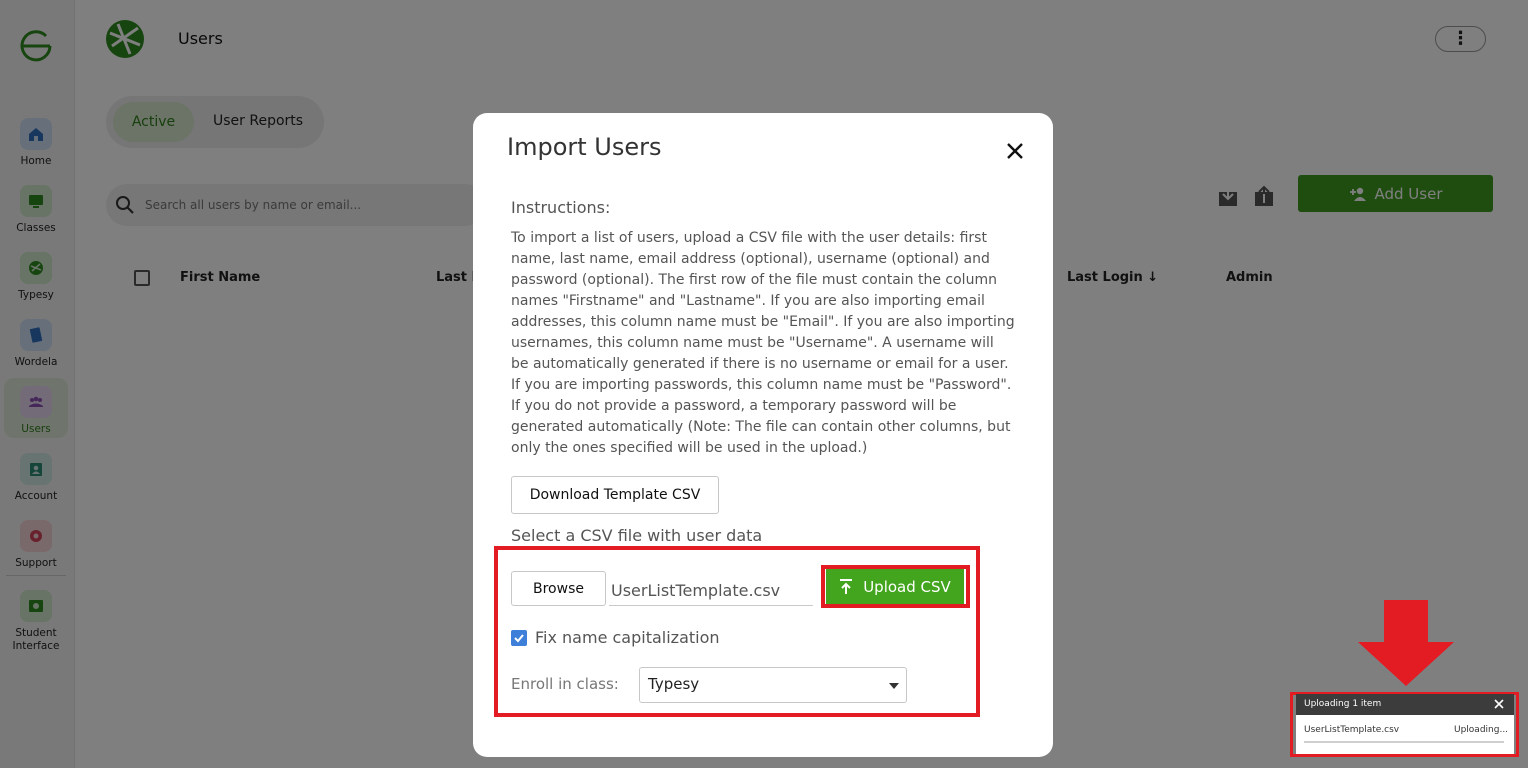 This screenshot has height=768, width=1528. Describe the element at coordinates (846, 586) in the screenshot. I see `upload-icon` at that location.